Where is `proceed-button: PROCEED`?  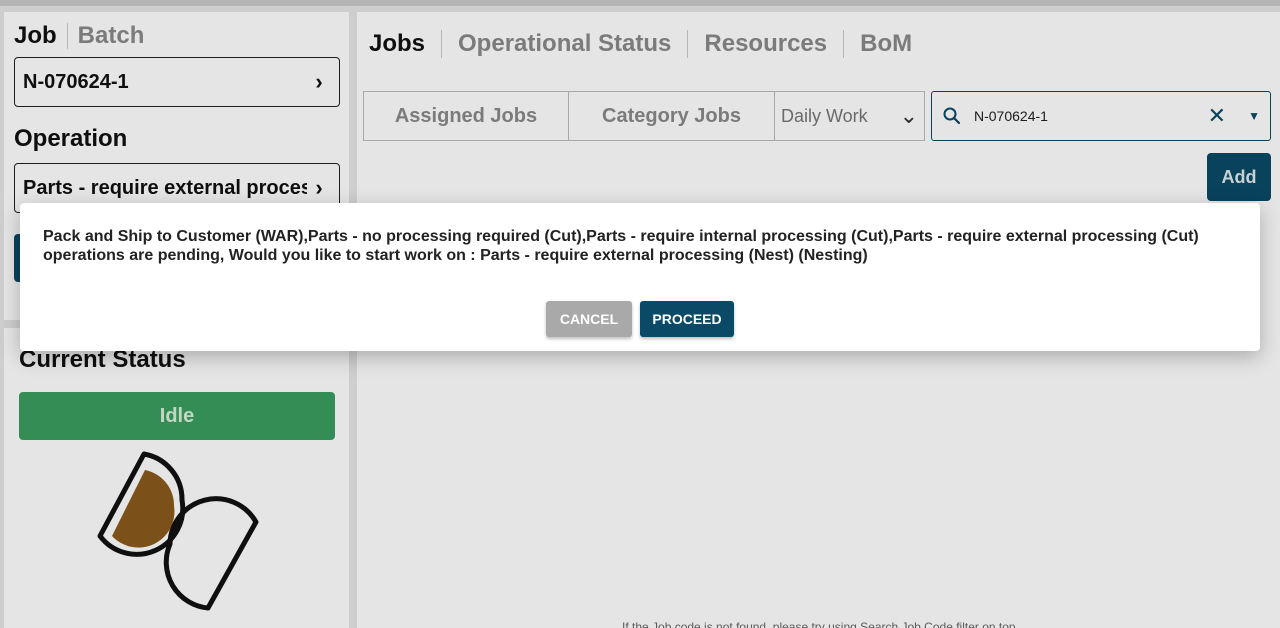
proceed-button: PROCEED is located at coordinates (687, 319).